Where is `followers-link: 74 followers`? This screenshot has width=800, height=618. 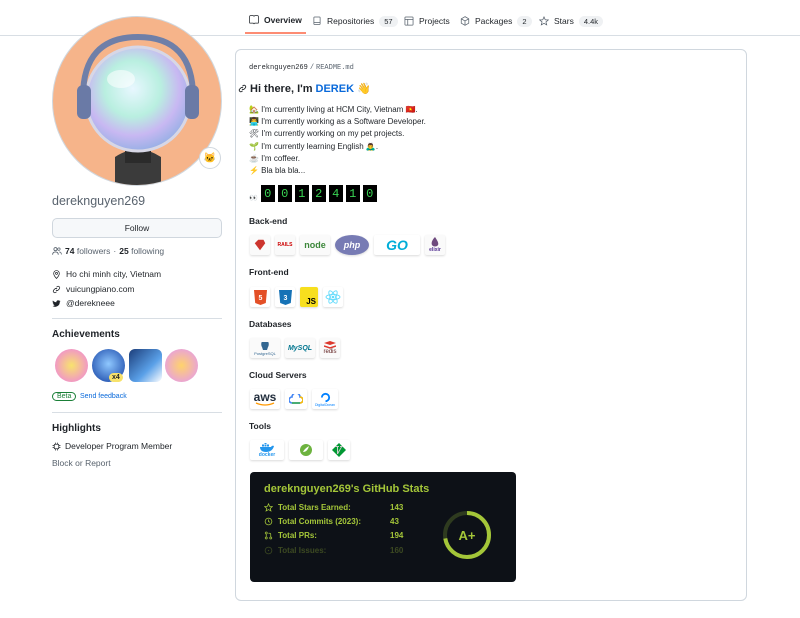 followers-link: 74 followers is located at coordinates (87, 251).